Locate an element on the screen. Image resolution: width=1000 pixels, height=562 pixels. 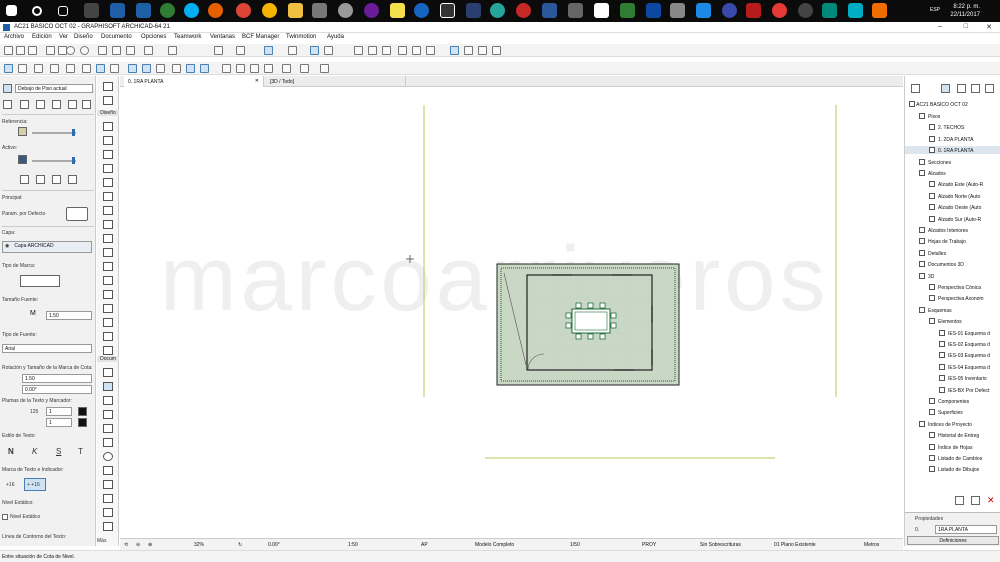
elevation-tool-icon is located at coordinates (108, 512).